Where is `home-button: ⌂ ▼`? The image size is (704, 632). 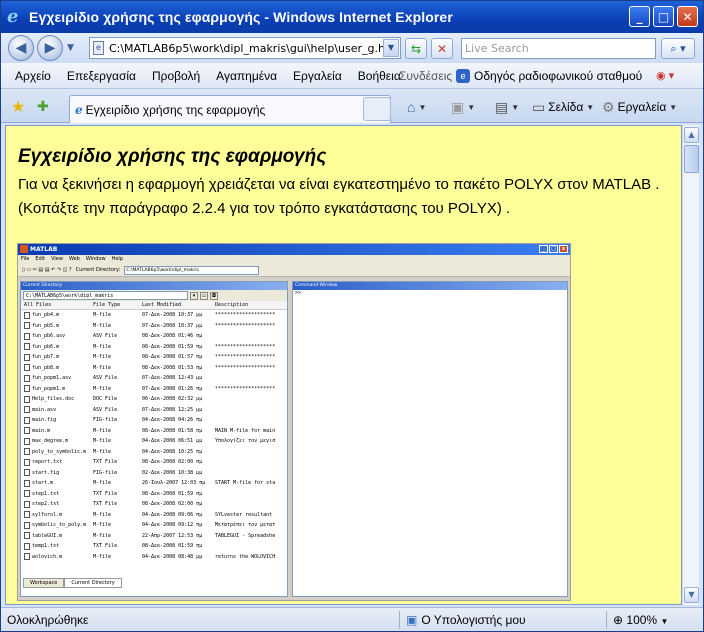
home-button: ⌂ ▼ is located at coordinates (416, 107).